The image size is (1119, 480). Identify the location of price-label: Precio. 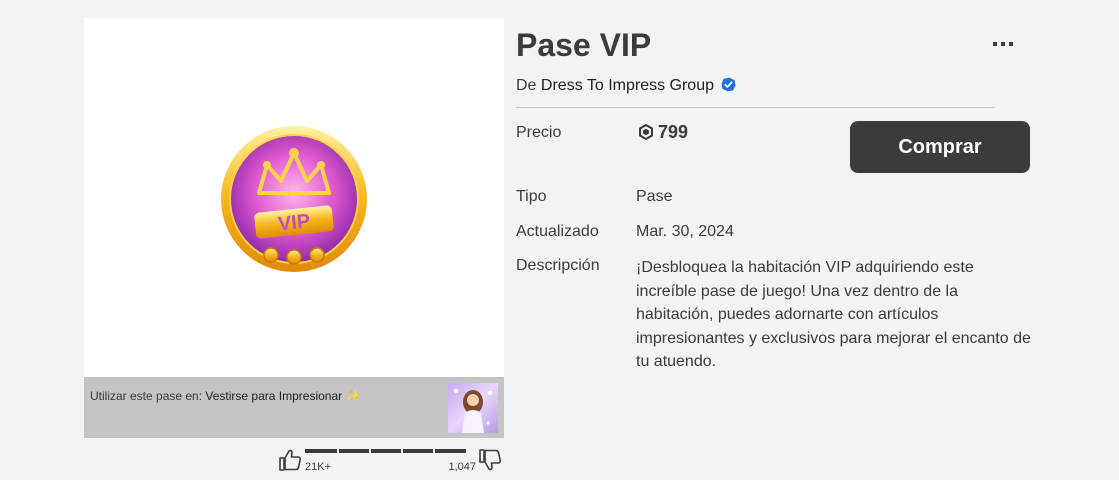
(539, 132).